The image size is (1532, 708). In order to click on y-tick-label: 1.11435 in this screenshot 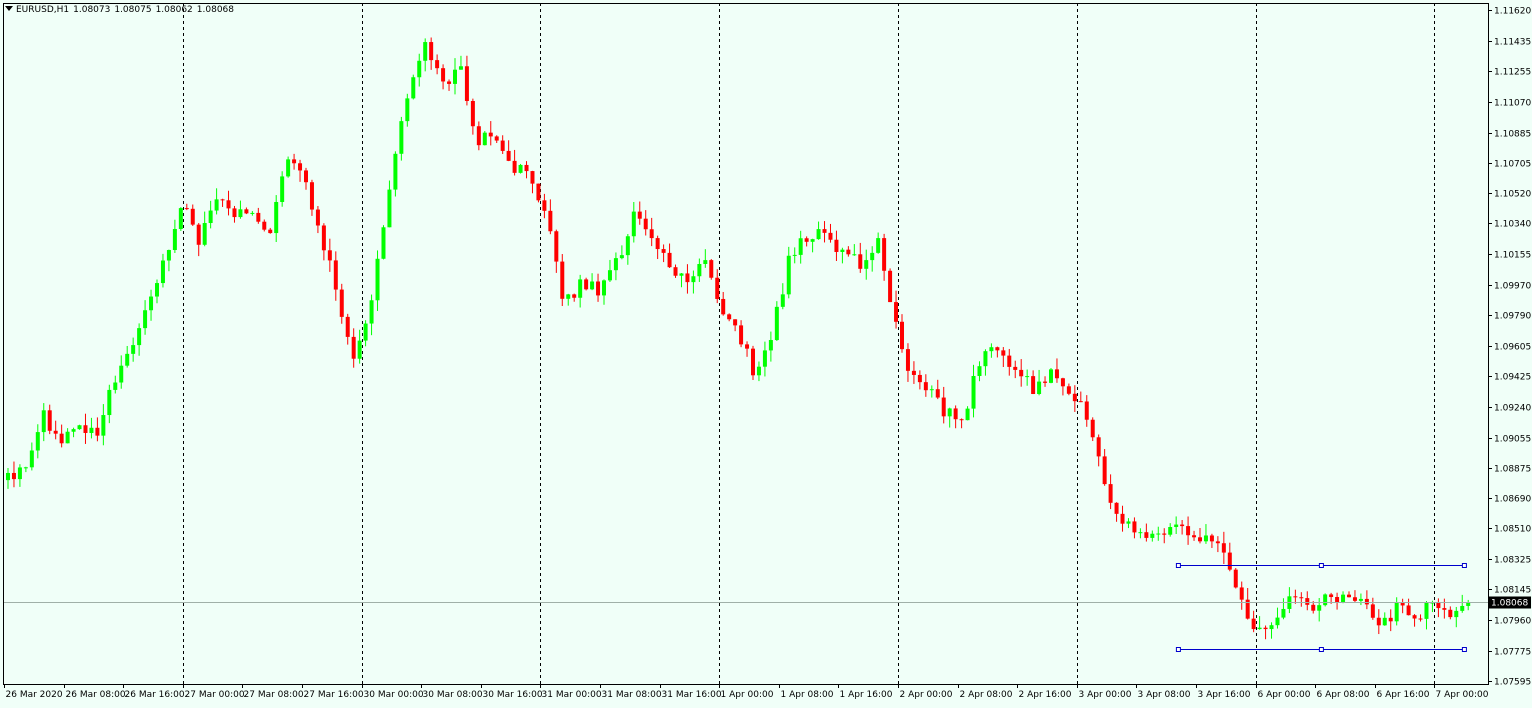, I will do `click(1512, 43)`.